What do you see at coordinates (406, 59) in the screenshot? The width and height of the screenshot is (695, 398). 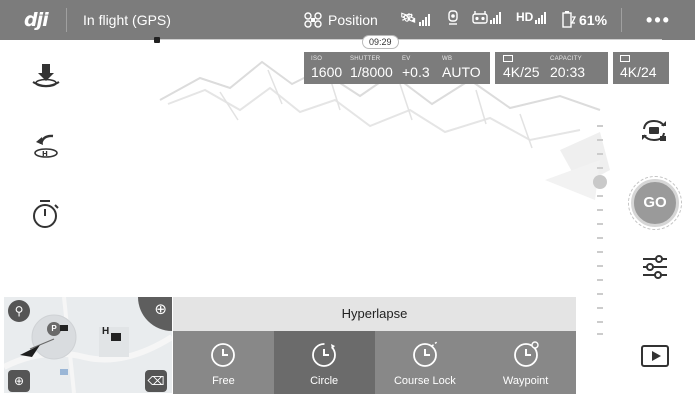 I see `ev-label: EV` at bounding box center [406, 59].